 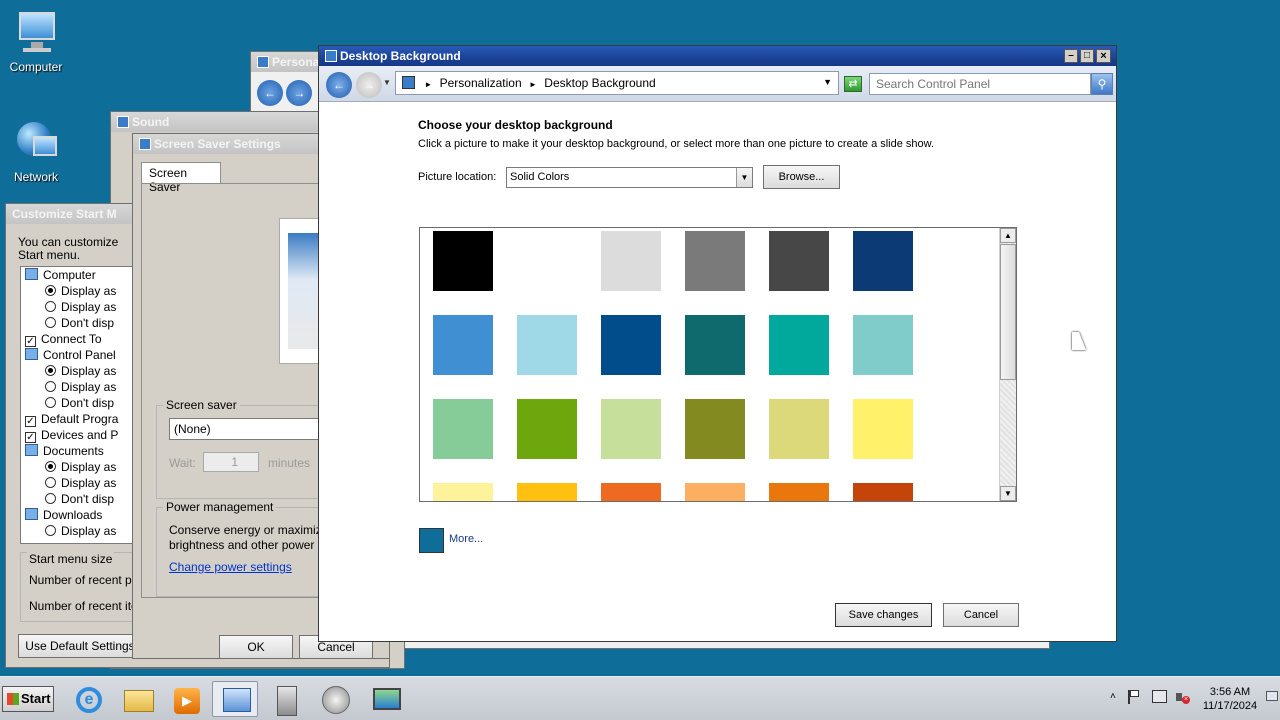 I want to click on desktop-icon-network: Network, so click(x=36, y=152).